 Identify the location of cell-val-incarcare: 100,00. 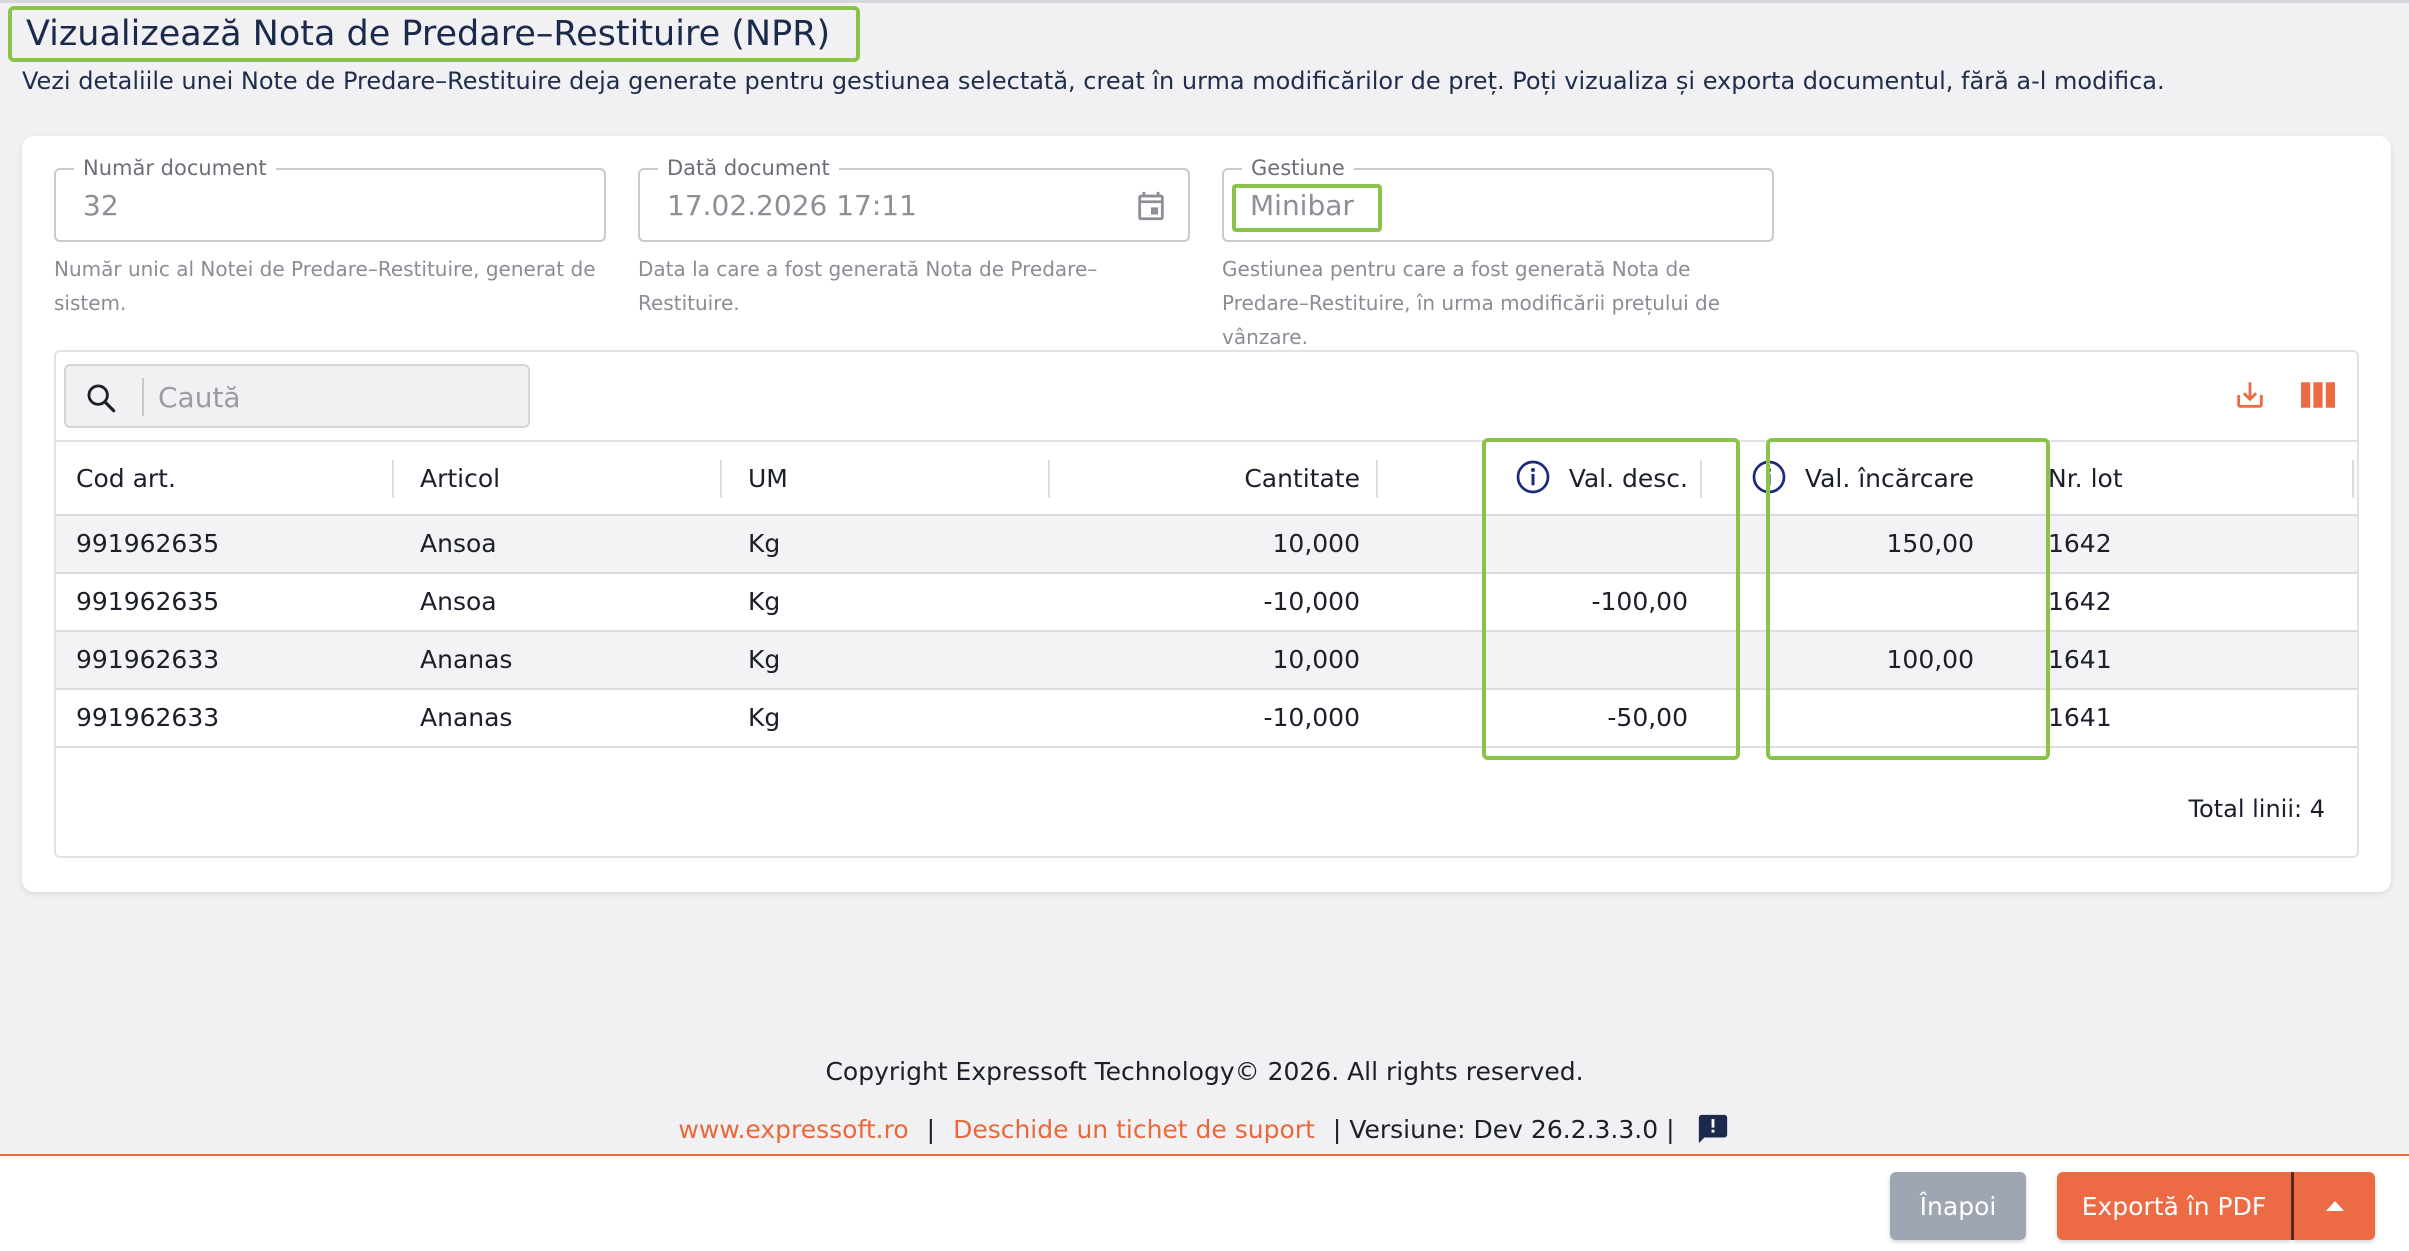
(1930, 659).